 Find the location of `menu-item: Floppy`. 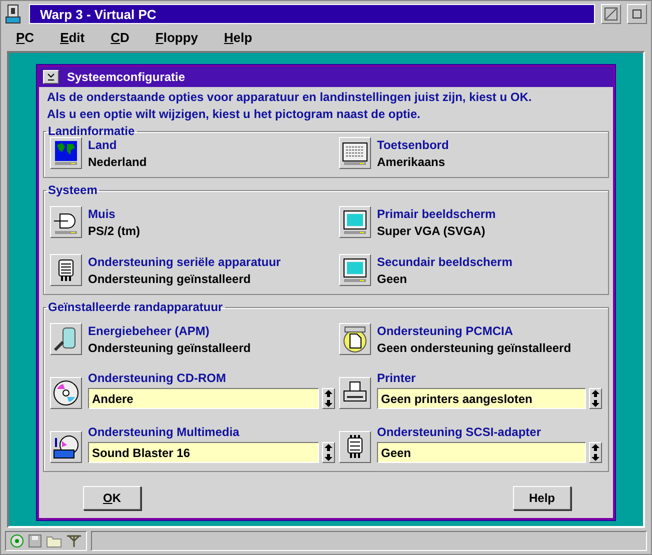

menu-item: Floppy is located at coordinates (176, 37).